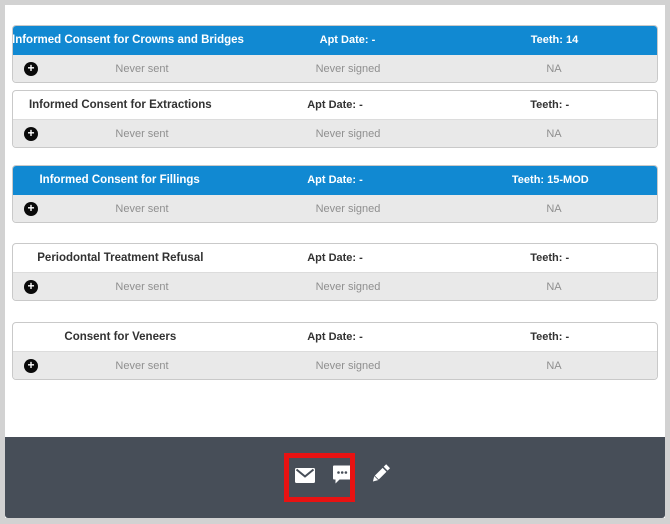 The width and height of the screenshot is (670, 524). Describe the element at coordinates (120, 337) in the screenshot. I see `consent-title: Consent for Veneers` at that location.